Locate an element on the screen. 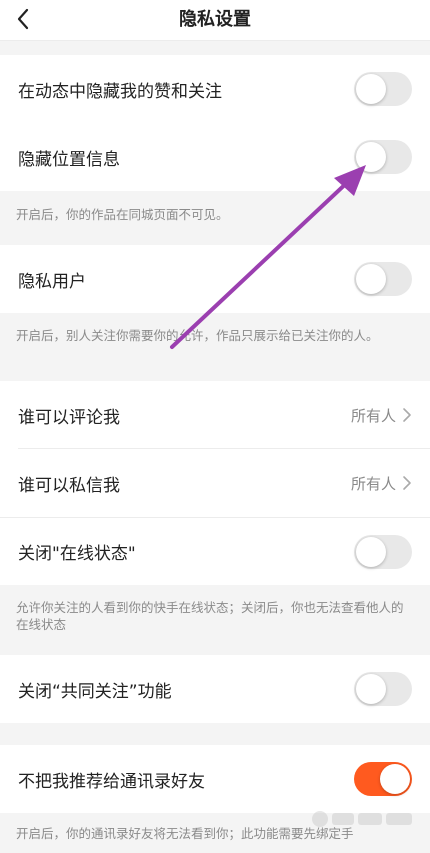 This screenshot has height=853, width=430. setting-row-private-user: 隐私用户 is located at coordinates (215, 279).